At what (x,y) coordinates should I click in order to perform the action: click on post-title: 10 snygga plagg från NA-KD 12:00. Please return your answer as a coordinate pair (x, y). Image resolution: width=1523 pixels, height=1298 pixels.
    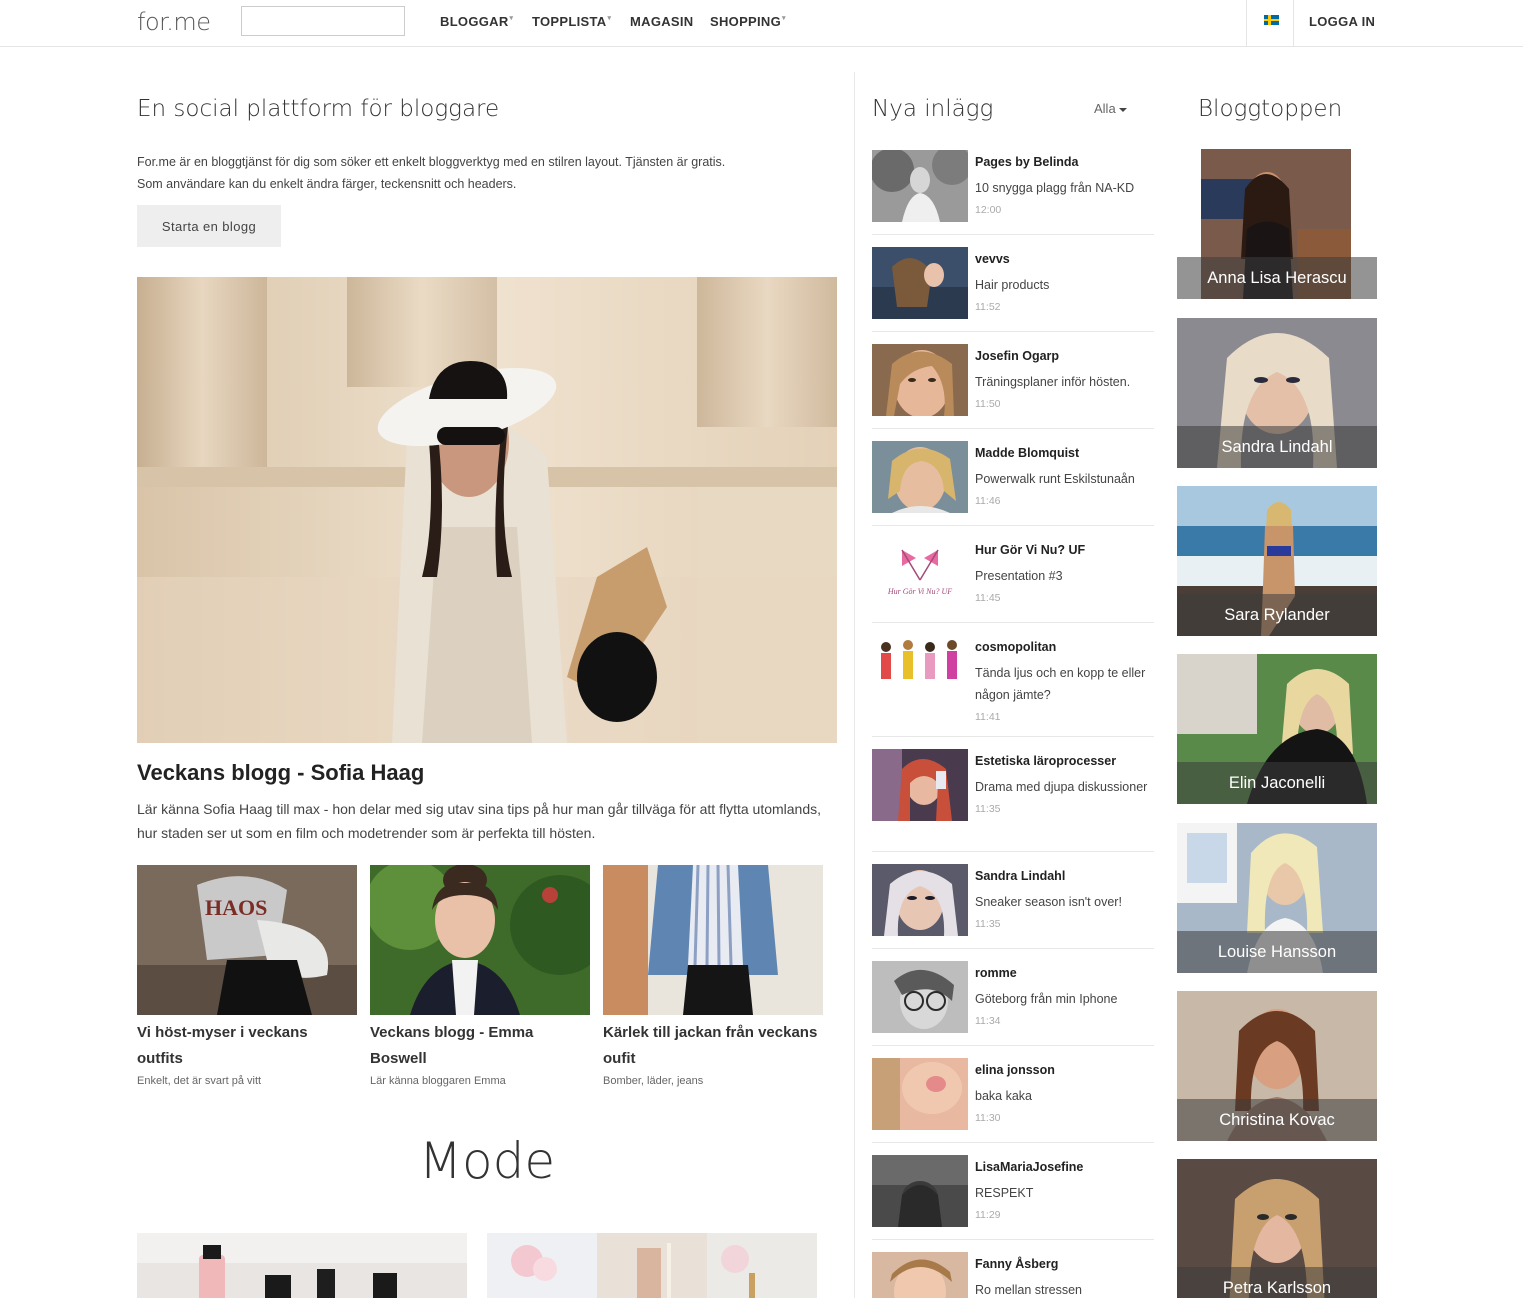
    Looking at the image, I should click on (1065, 199).